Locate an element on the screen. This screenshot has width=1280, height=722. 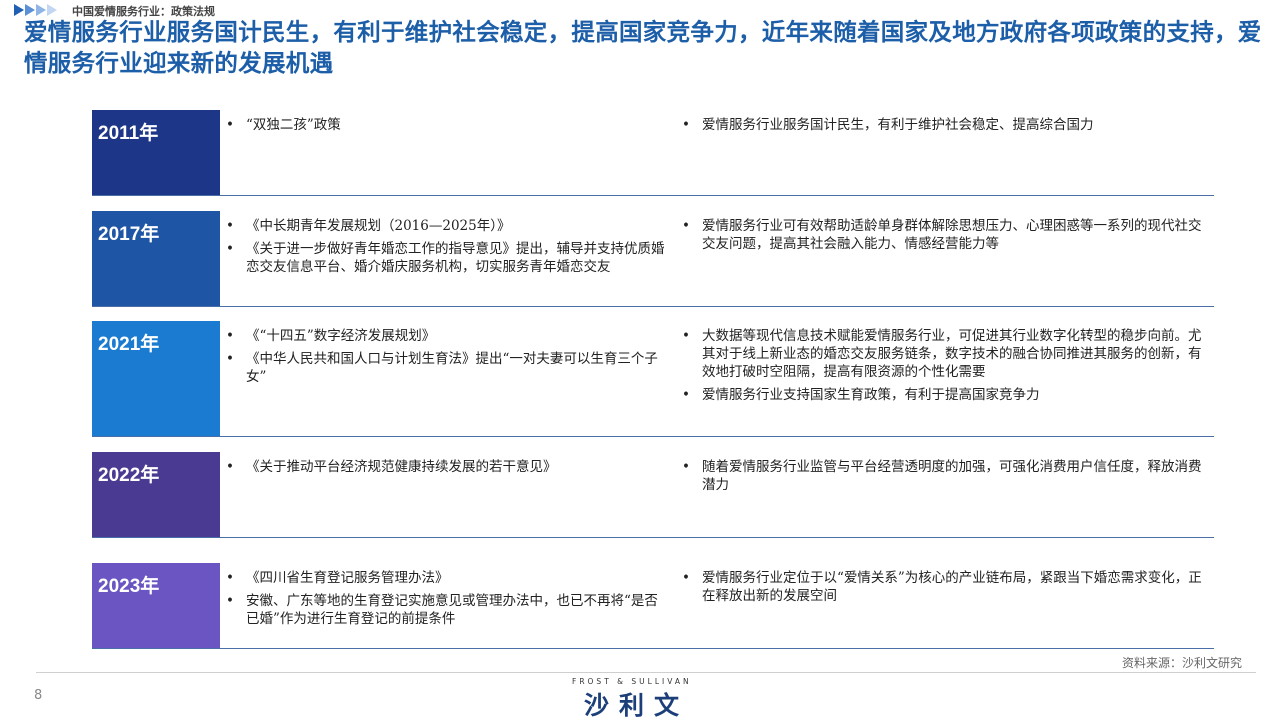
year-label: 2022年 is located at coordinates (129, 475).